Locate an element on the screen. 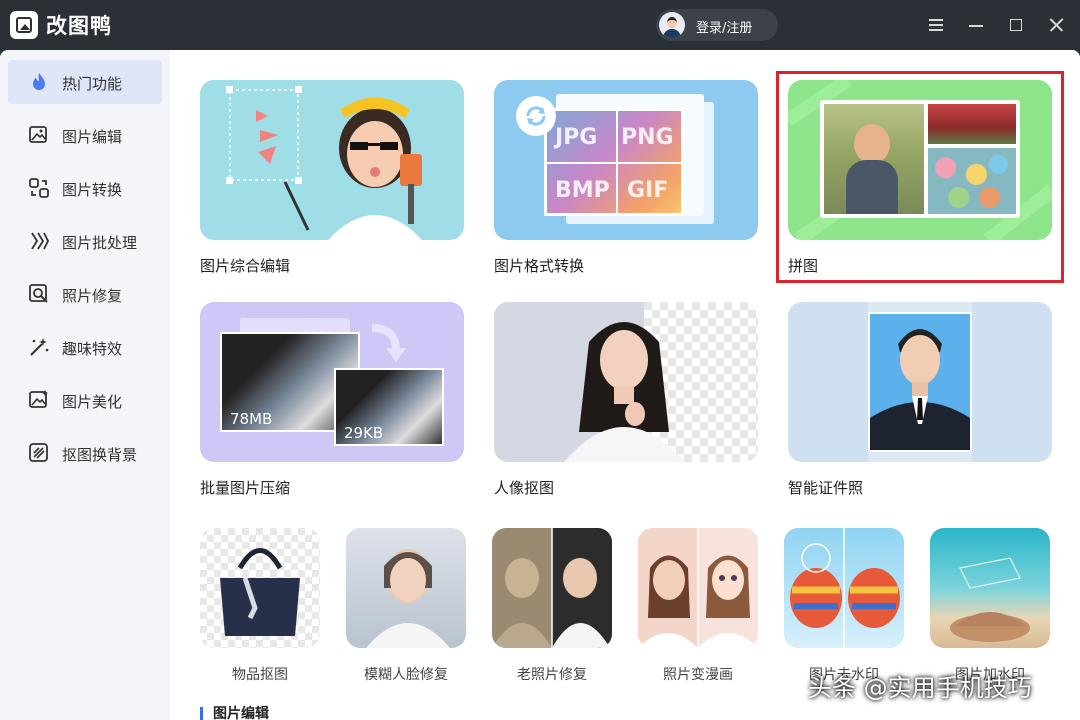  sidebar-item-effects: 趣味特效 is located at coordinates (85, 347).